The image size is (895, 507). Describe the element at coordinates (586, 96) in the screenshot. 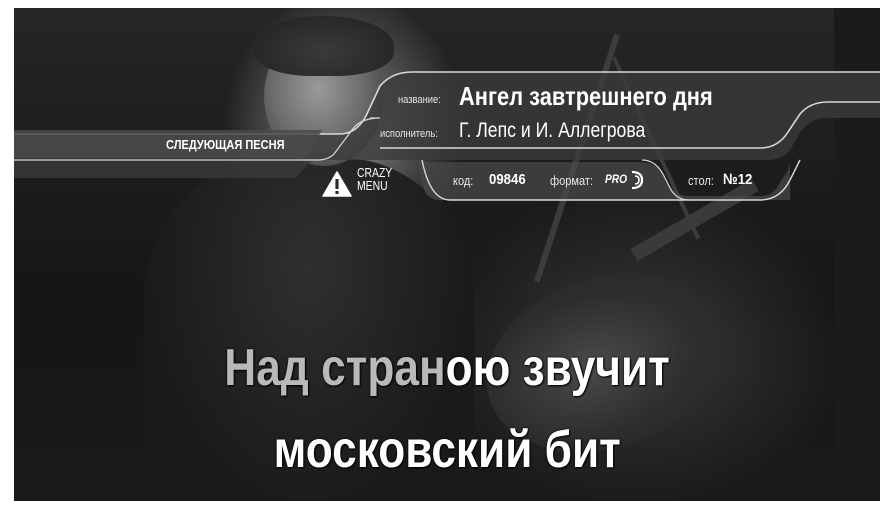

I see `song-title: Ангел завтрешнего дня` at that location.